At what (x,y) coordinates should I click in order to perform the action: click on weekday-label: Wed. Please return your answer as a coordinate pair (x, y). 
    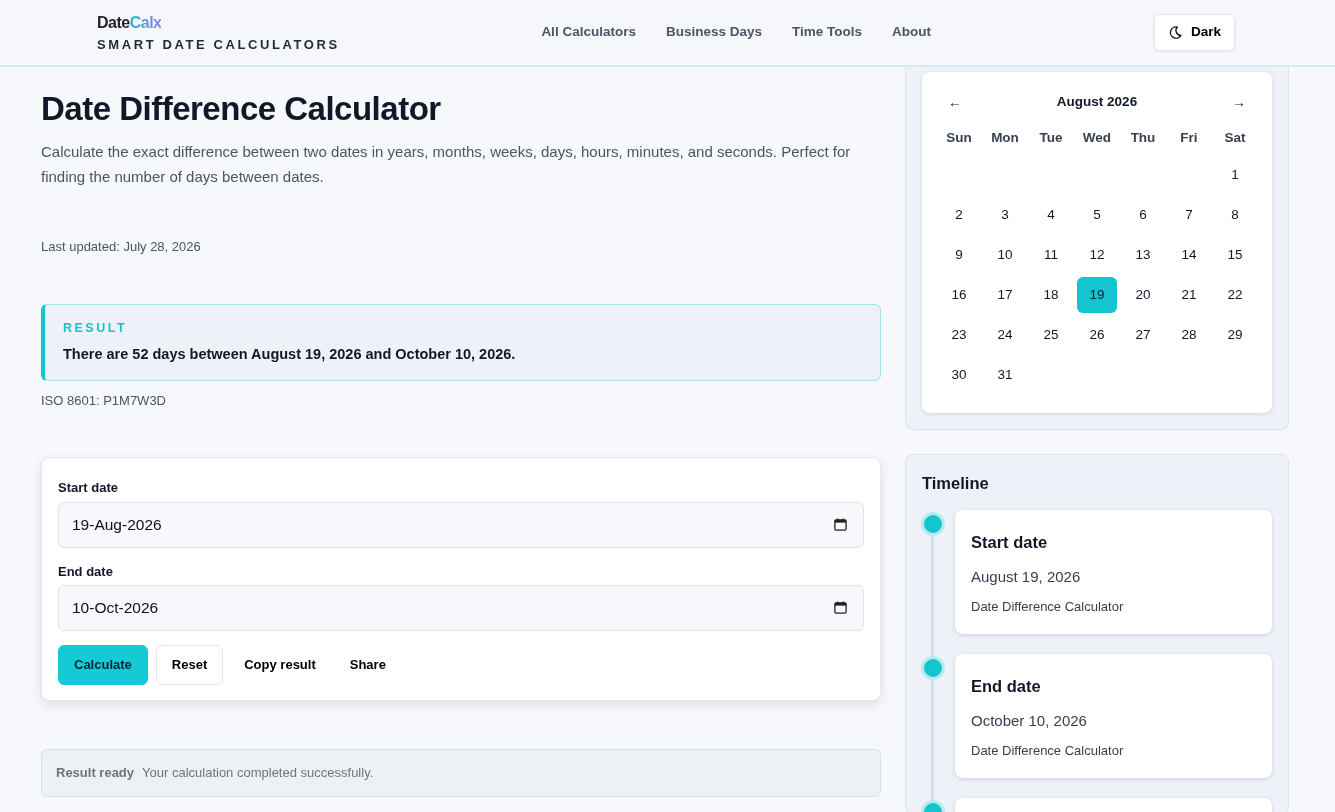
    Looking at the image, I should click on (1097, 138).